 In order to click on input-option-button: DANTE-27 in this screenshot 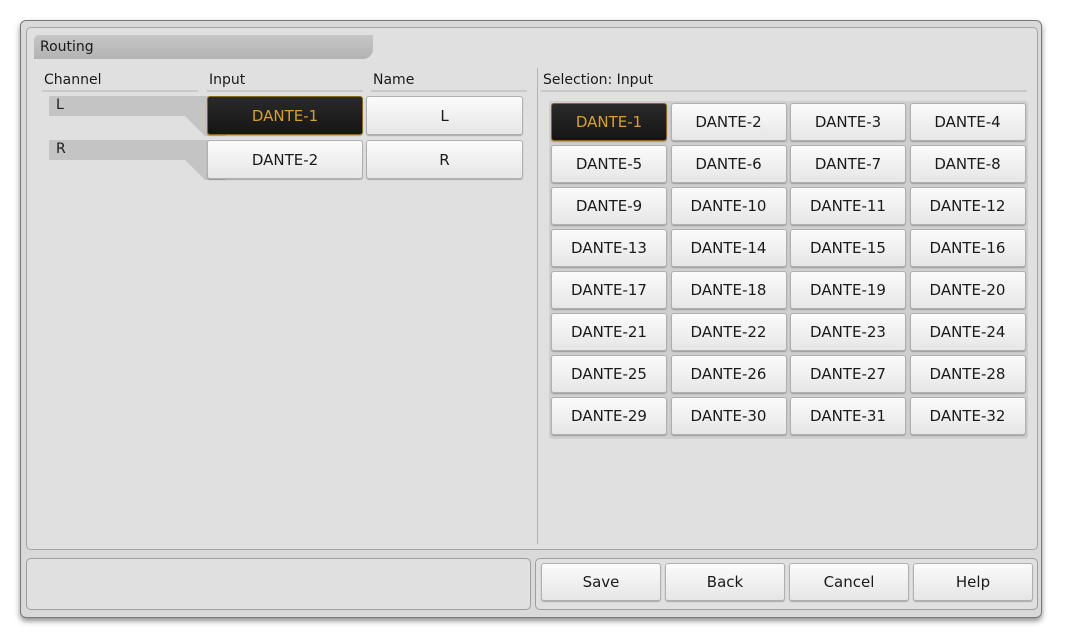, I will do `click(848, 374)`.